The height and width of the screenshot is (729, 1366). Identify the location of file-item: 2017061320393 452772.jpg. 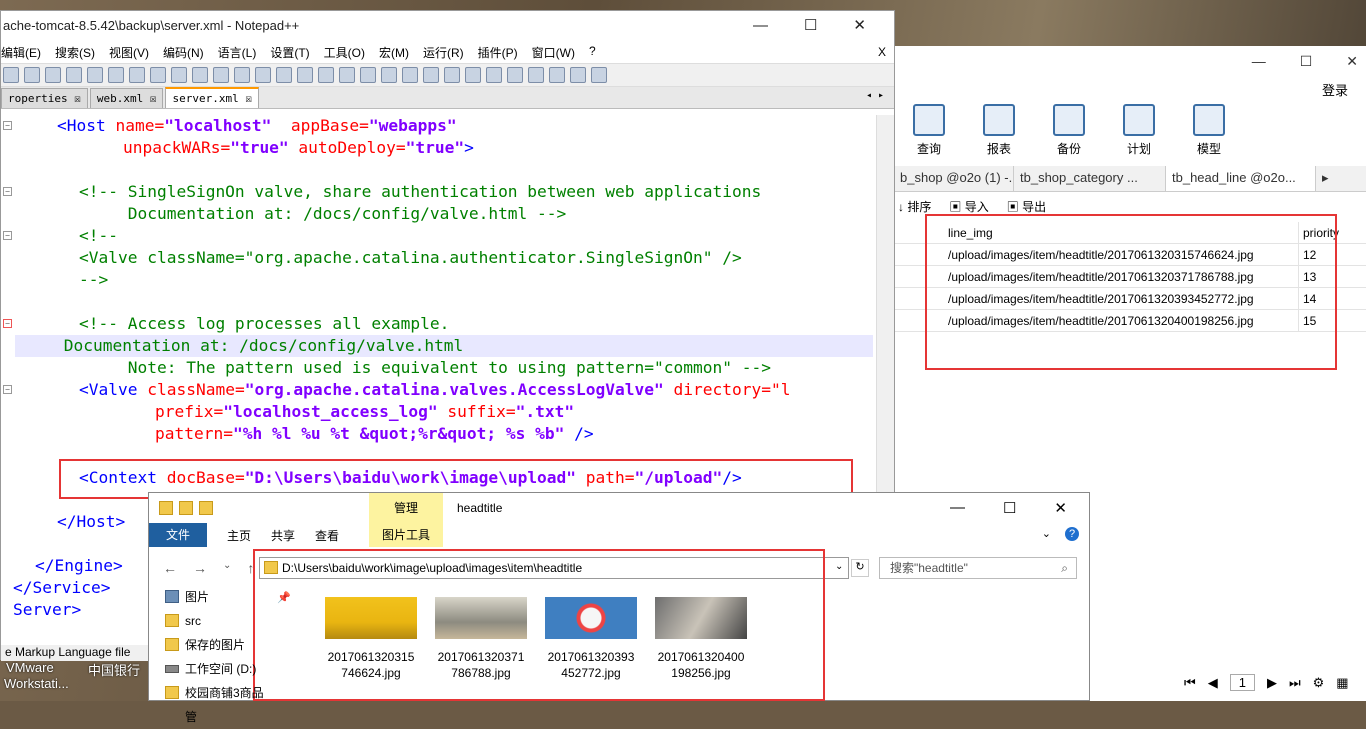
(591, 639).